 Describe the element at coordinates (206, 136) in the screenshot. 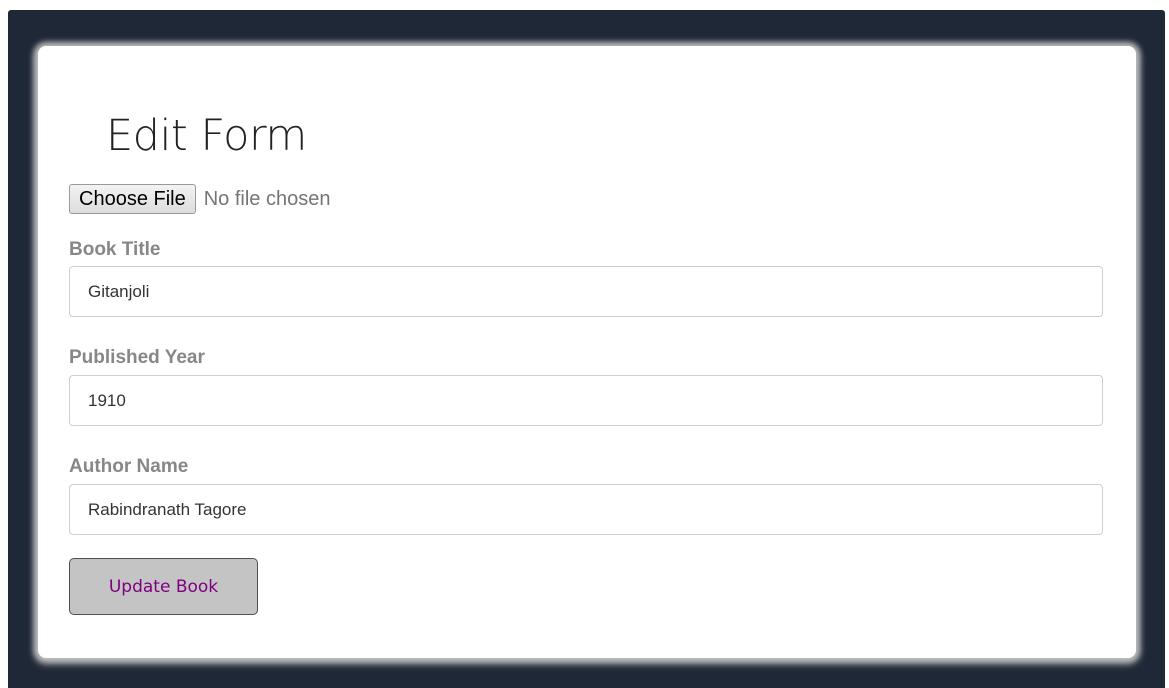

I see `page-title: Edit Form` at that location.